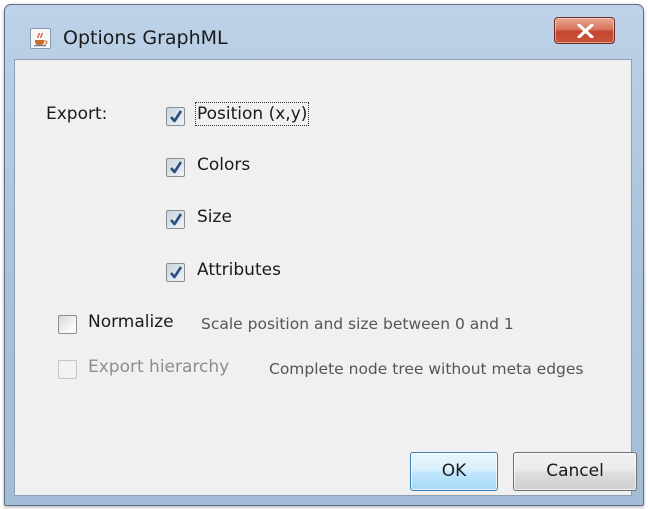 This screenshot has width=648, height=509. Describe the element at coordinates (357, 324) in the screenshot. I see `normalize-description: Scale position and size between 0 and 1` at that location.